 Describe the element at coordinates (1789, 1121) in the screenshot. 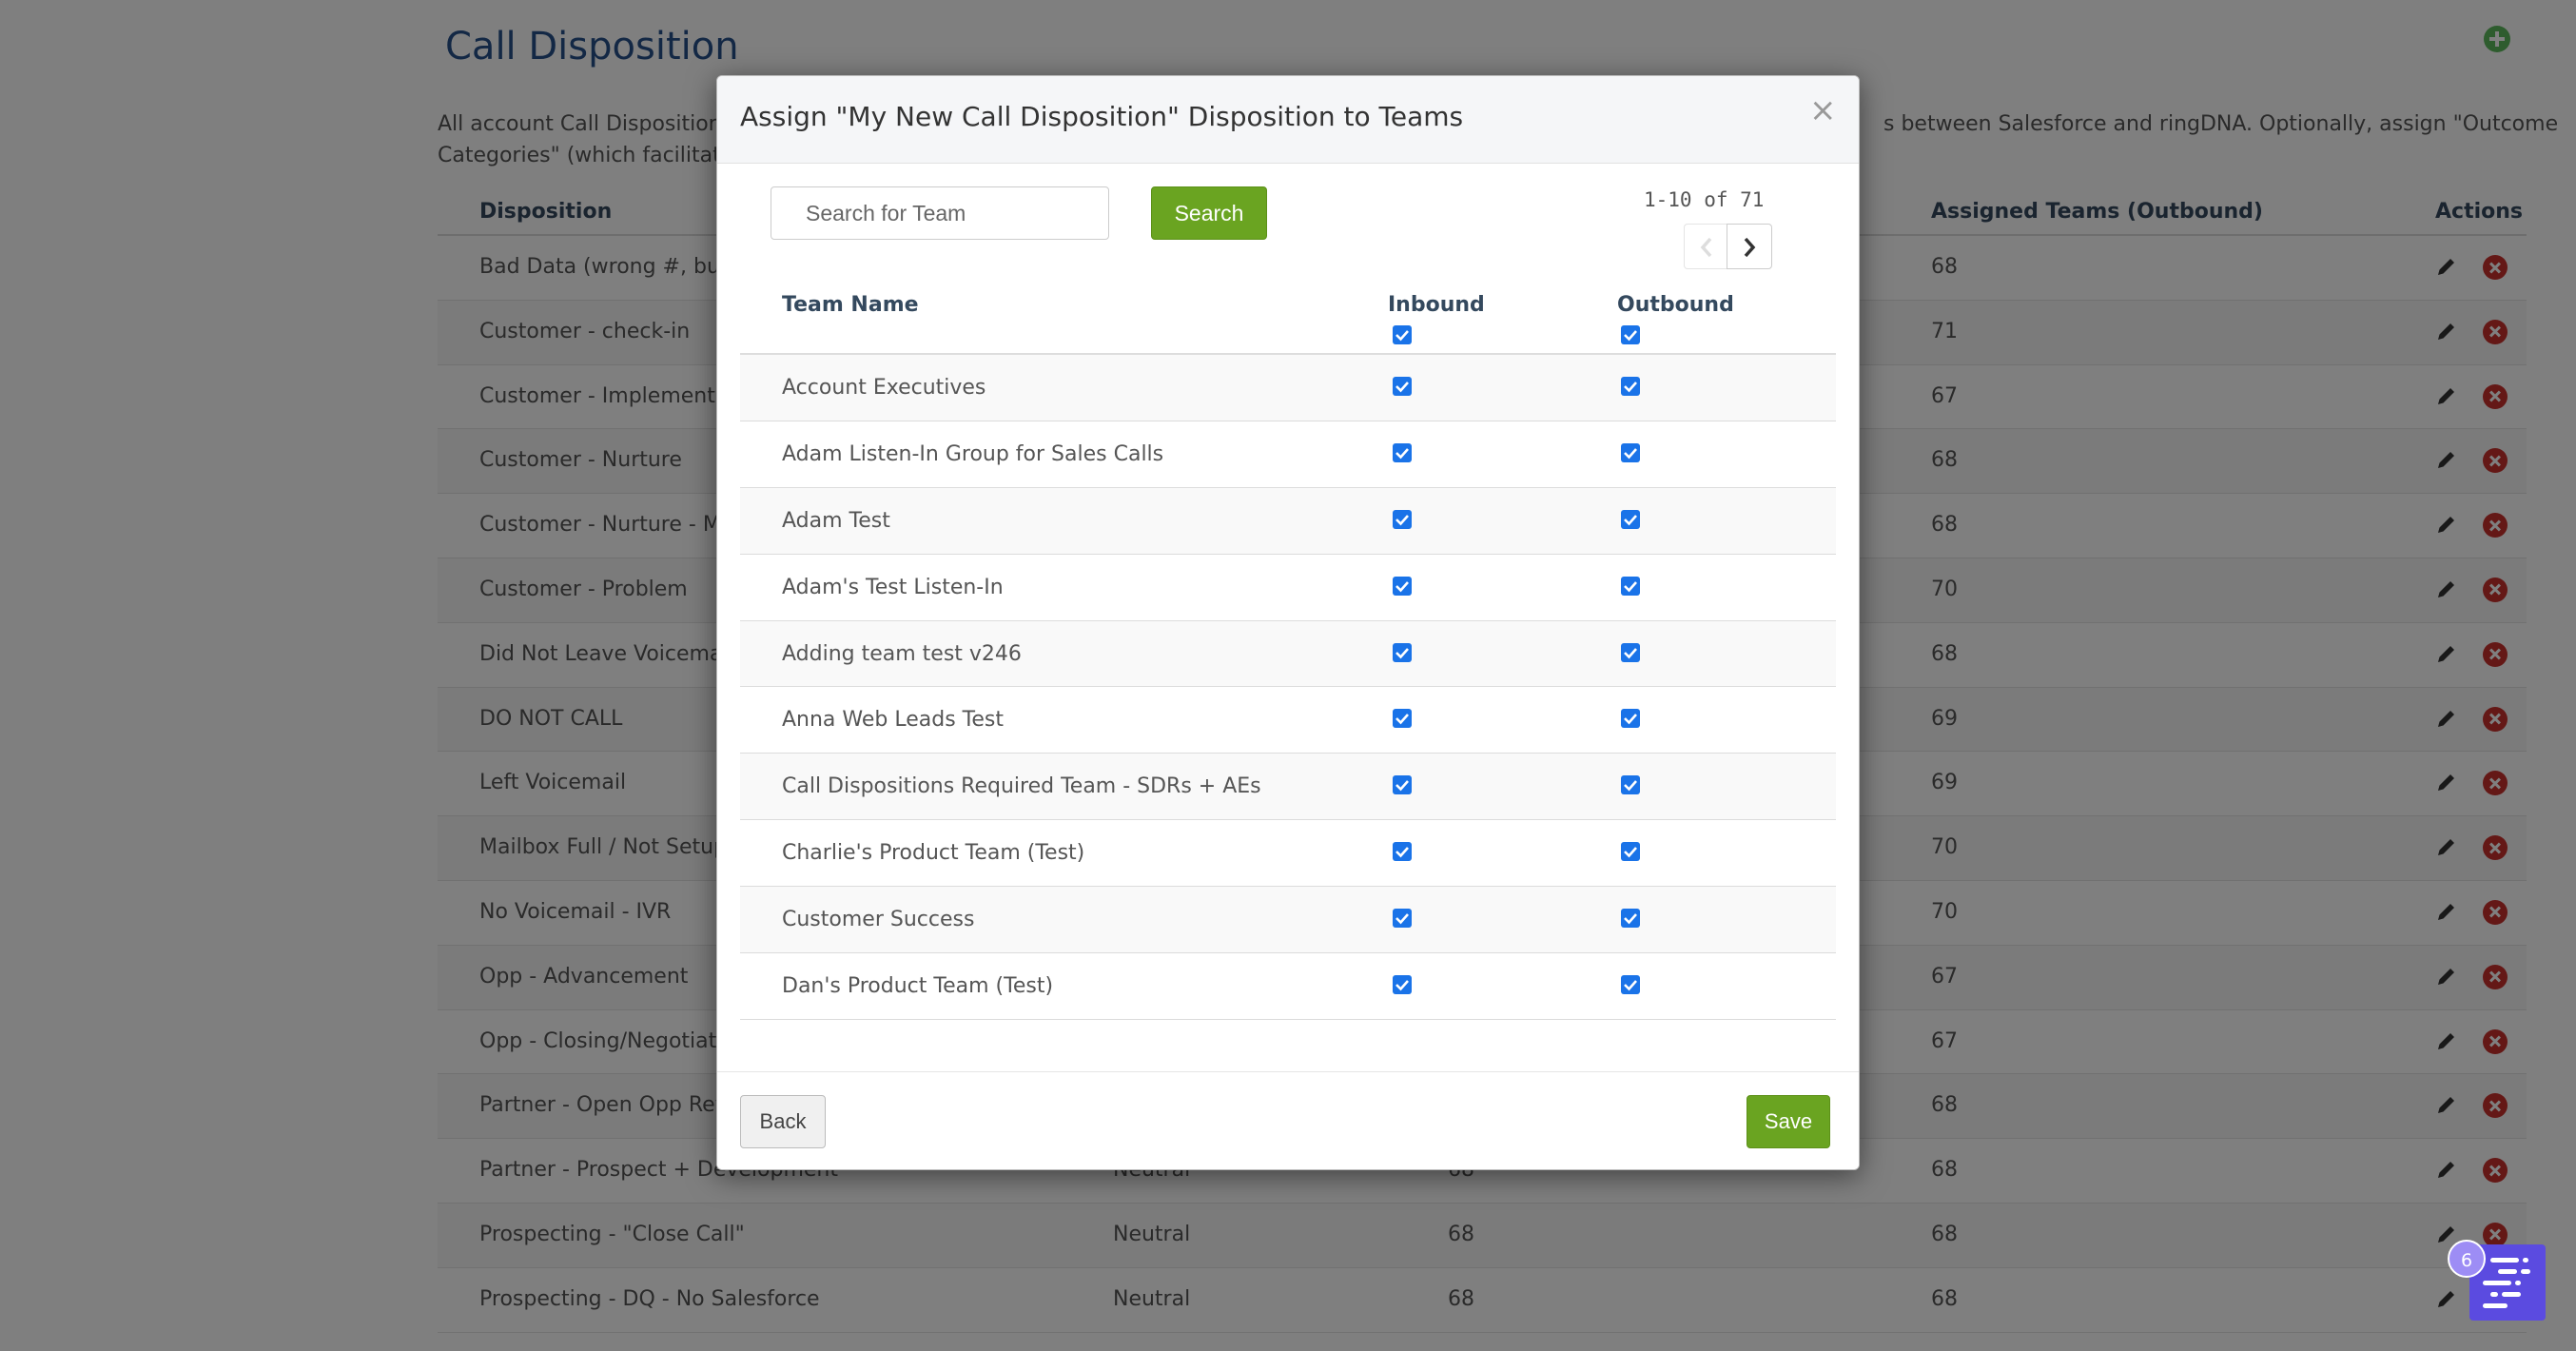

I see `save-button: Save` at that location.